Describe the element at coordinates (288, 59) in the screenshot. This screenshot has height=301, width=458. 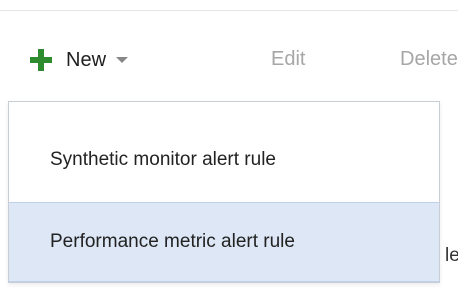
I see `edit-button: Edit` at that location.